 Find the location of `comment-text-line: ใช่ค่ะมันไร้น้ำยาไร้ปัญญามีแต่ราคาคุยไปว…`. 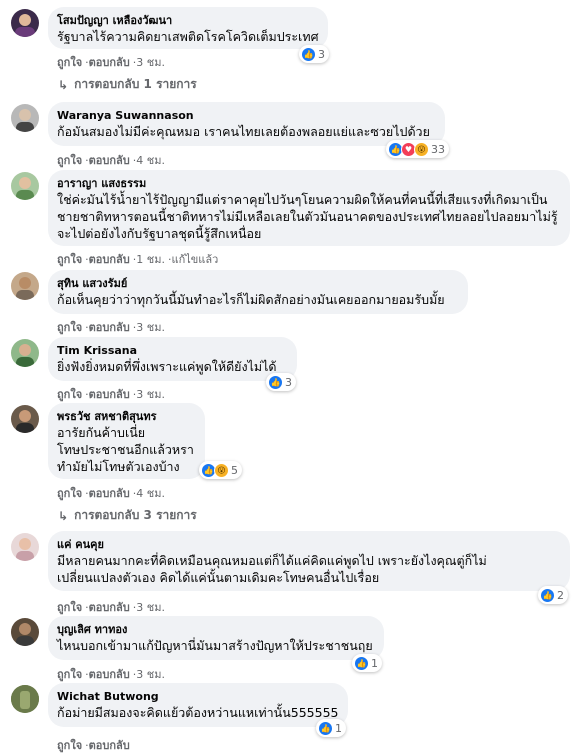

comment-text-line: ใช่ค่ะมันไร้น้ำยาไร้ปัญญามีแต่ราคาคุยไปว… is located at coordinates (302, 199).